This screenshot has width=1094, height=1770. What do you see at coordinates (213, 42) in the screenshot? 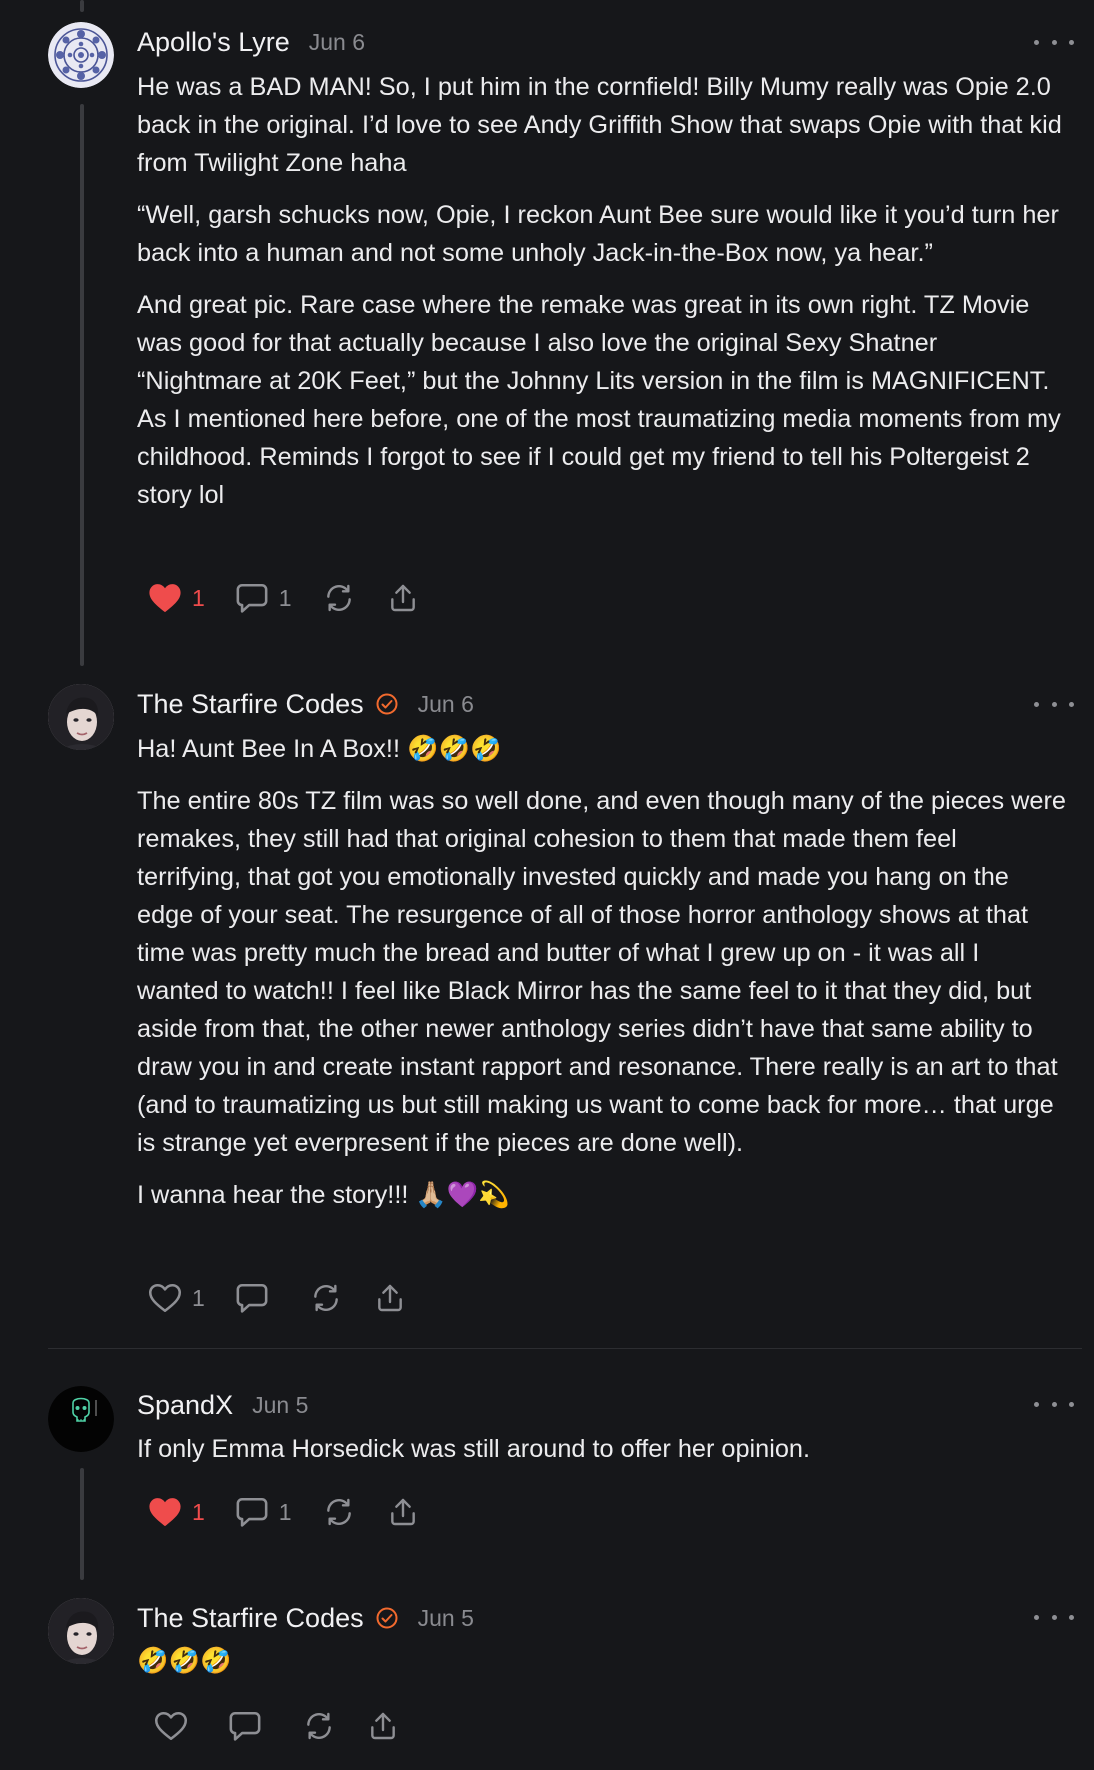
I see `author-name: Apollo's Lyre` at bounding box center [213, 42].